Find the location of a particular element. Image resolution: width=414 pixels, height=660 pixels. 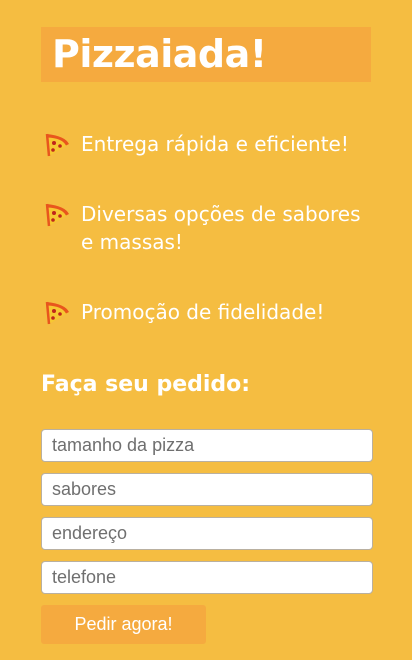

feature-text: Entrega rápida e eficiente! is located at coordinates (215, 144).